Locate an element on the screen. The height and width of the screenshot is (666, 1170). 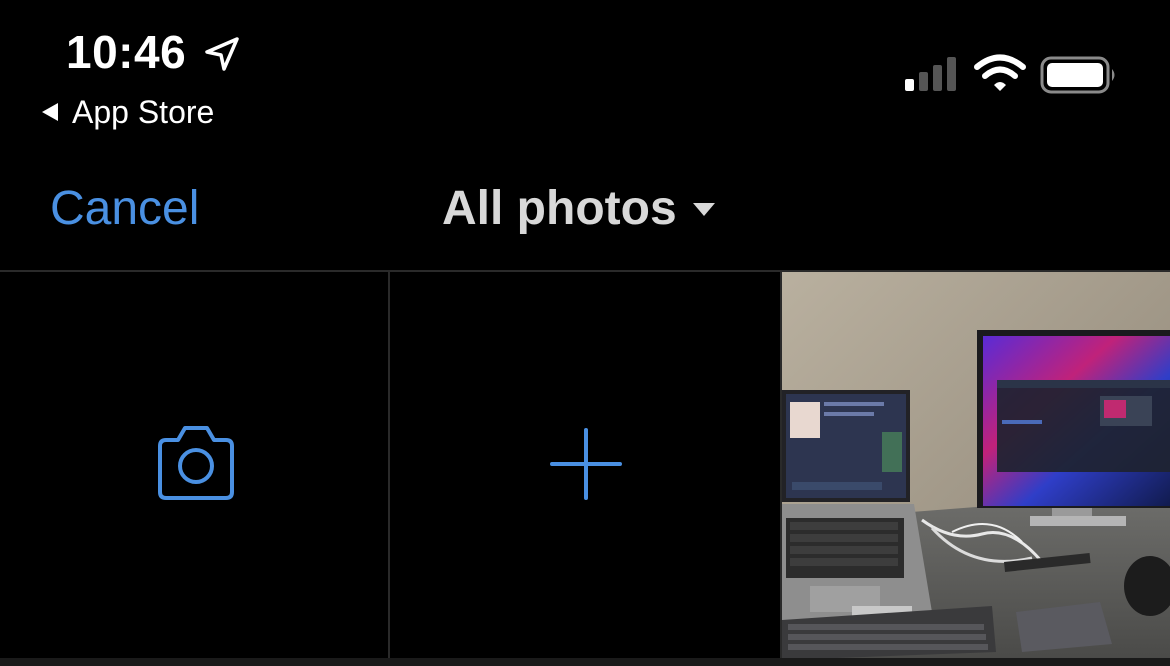
back-to-app-button: App Store is located at coordinates (126, 112).